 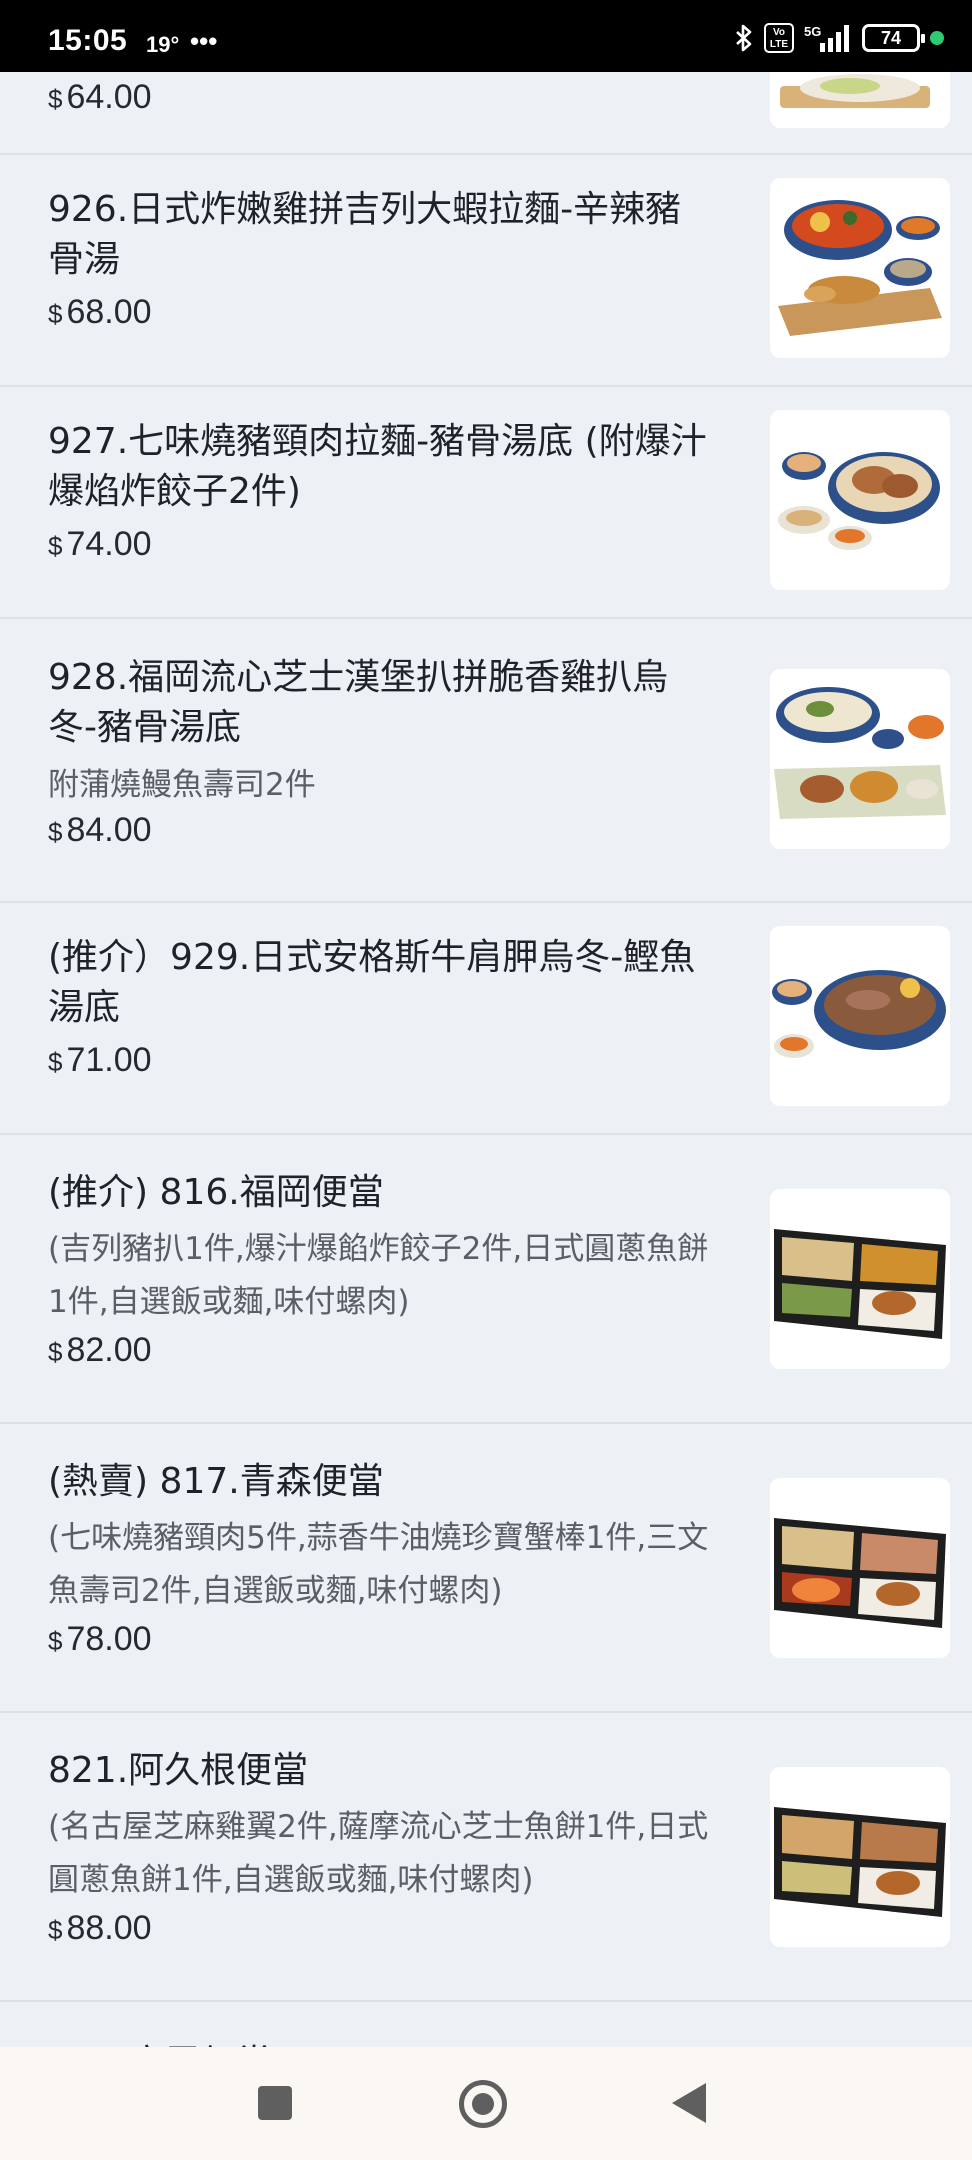 What do you see at coordinates (109, 1639) in the screenshot?
I see `item-price-value: 78.00` at bounding box center [109, 1639].